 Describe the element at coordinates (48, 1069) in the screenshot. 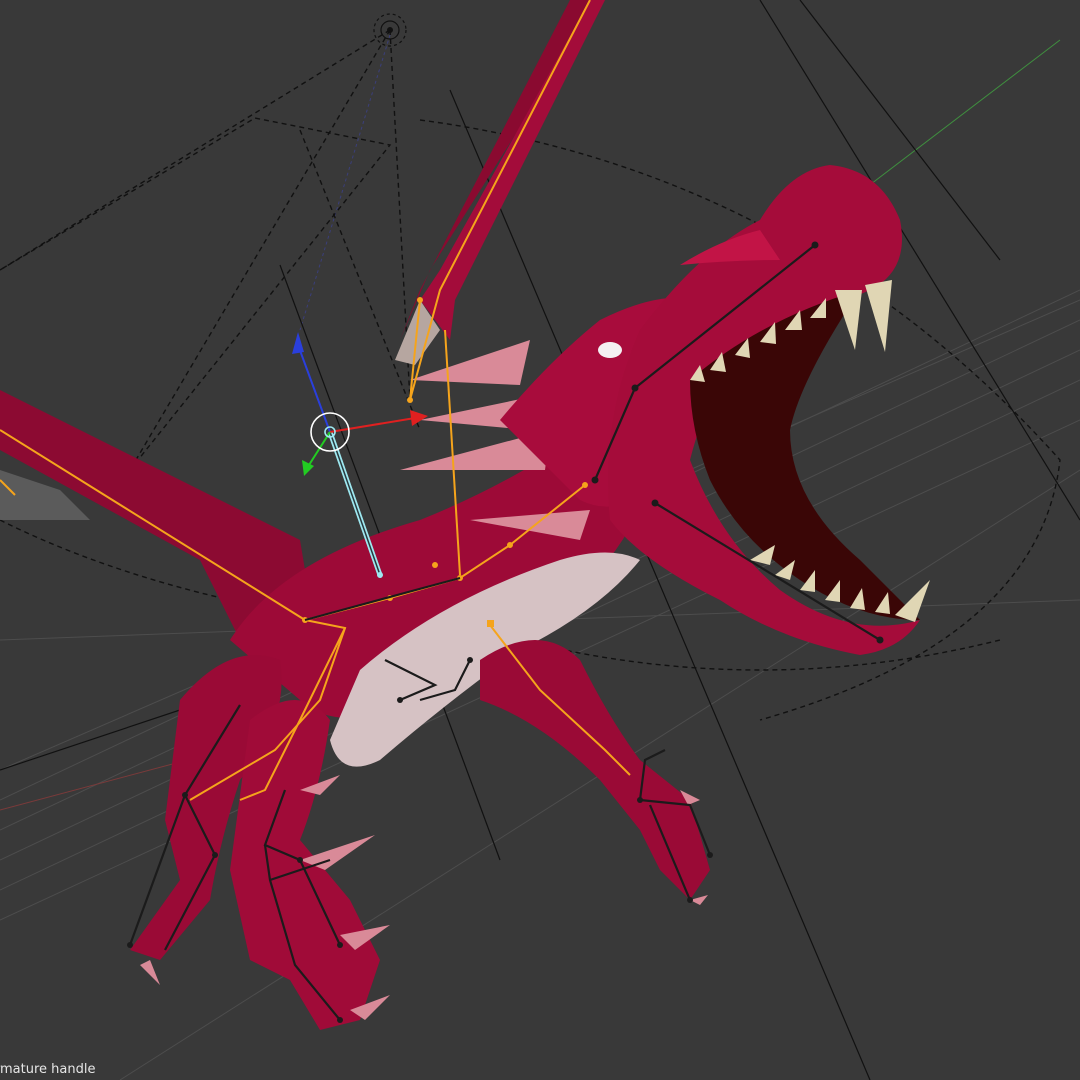

I see `viewport-status-text: Armature handle` at that location.